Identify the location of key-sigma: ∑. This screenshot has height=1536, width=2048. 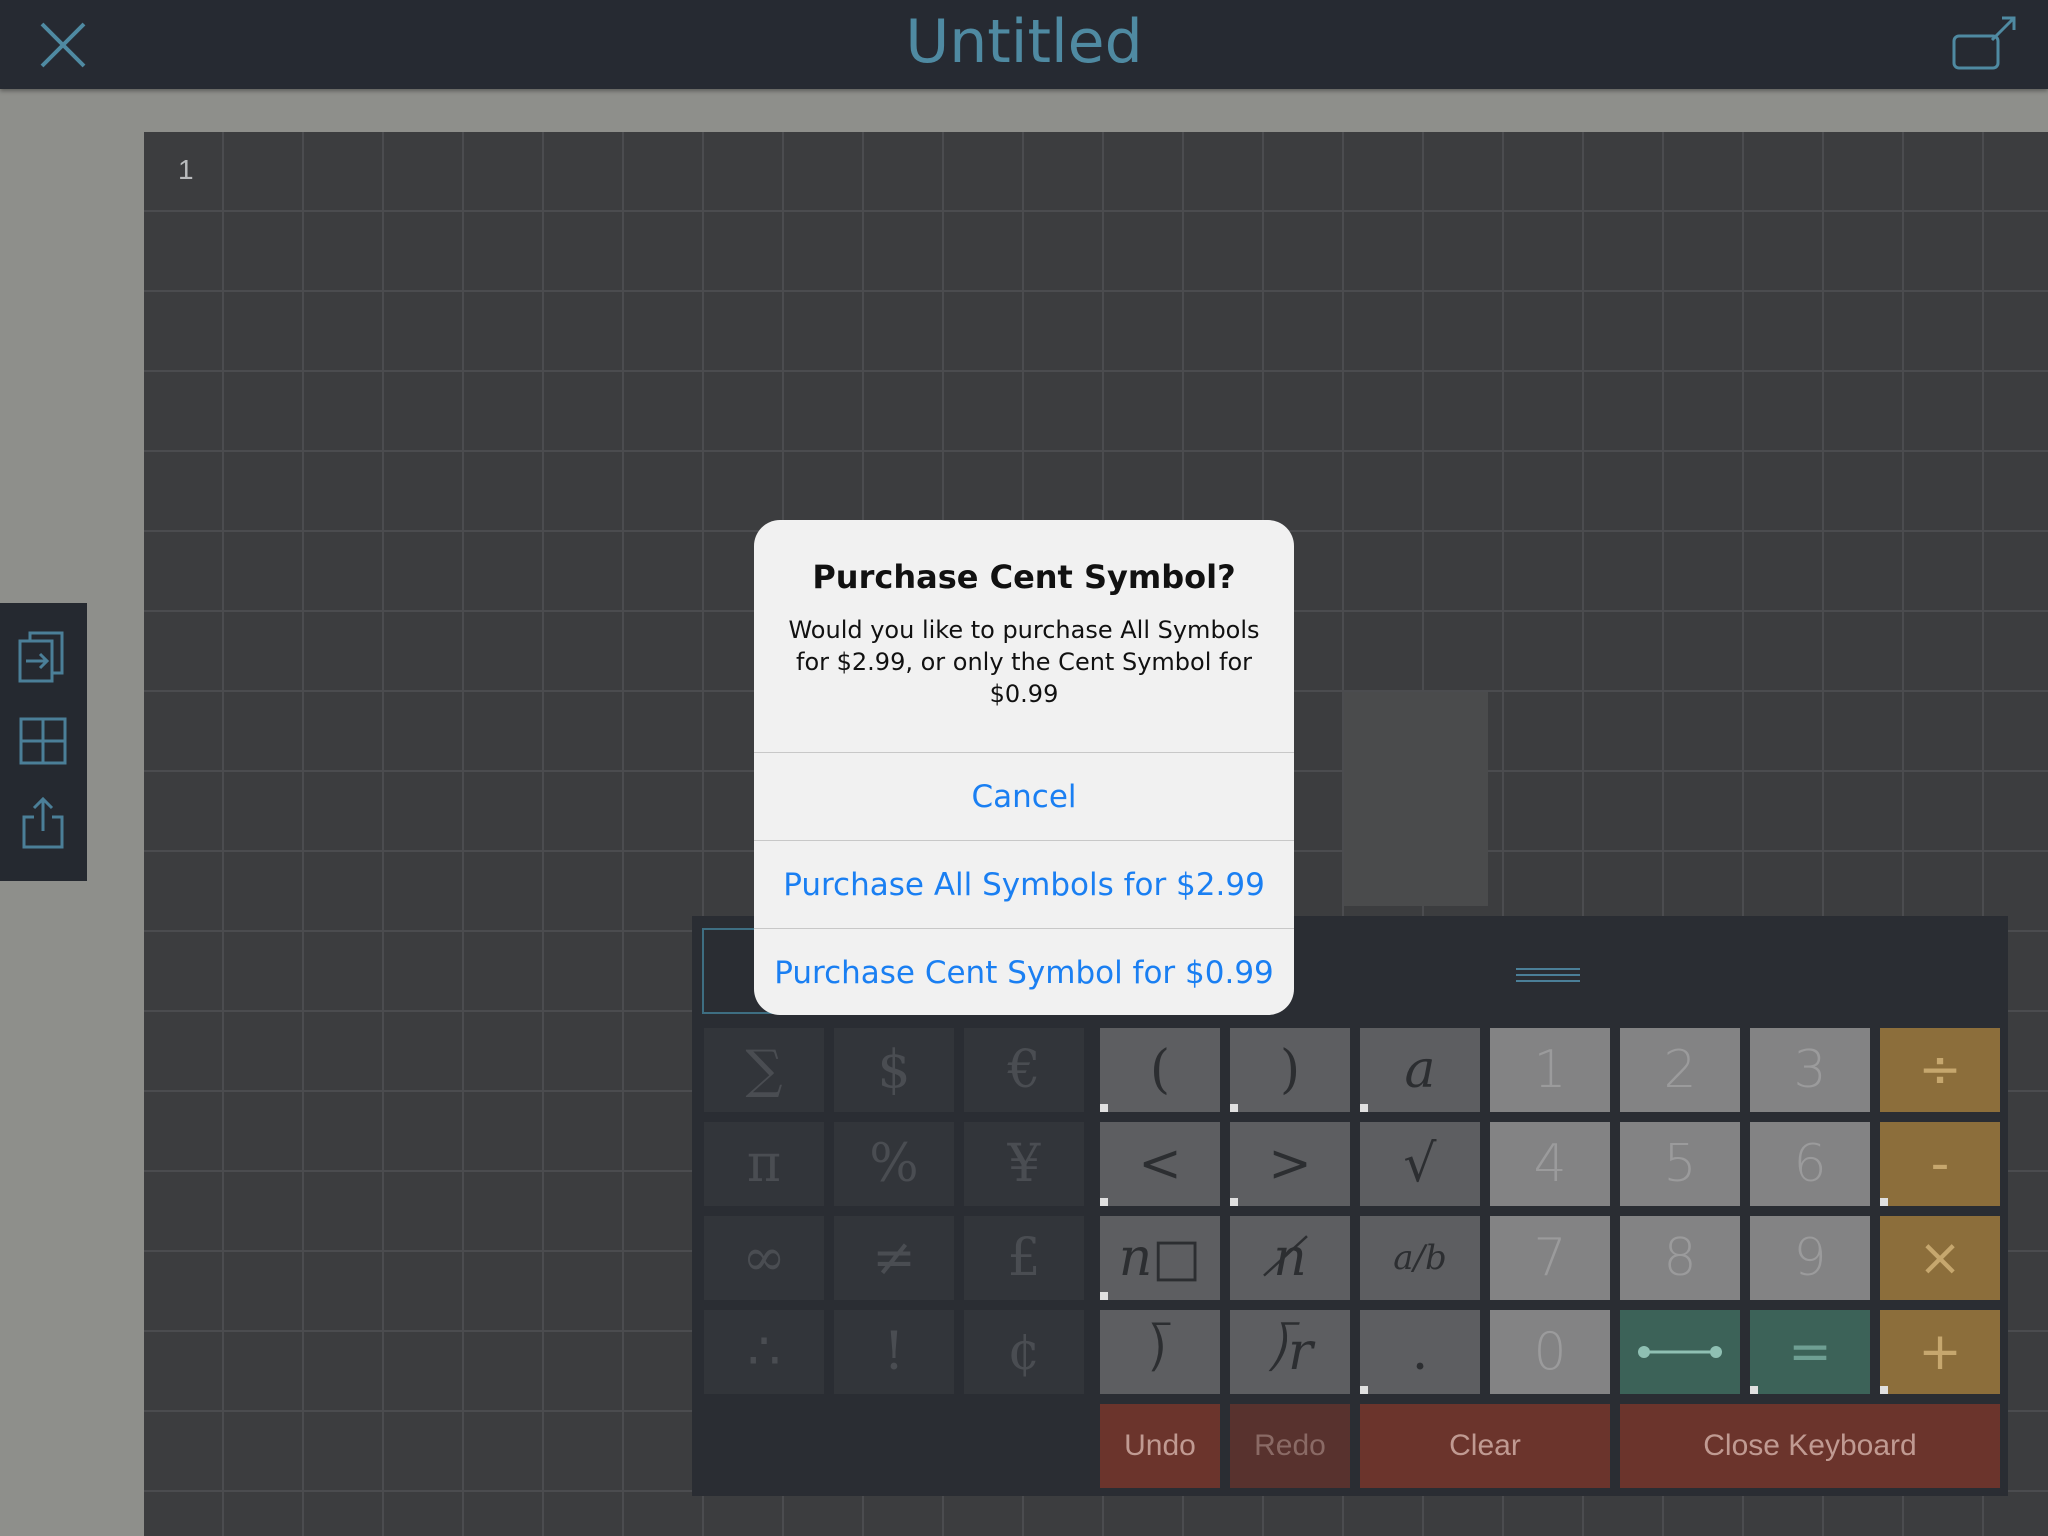
(764, 1070).